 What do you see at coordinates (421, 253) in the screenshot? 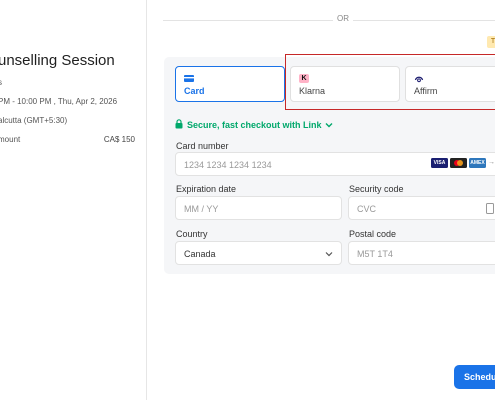
I see `postal-code-input: M5T 1T4` at bounding box center [421, 253].